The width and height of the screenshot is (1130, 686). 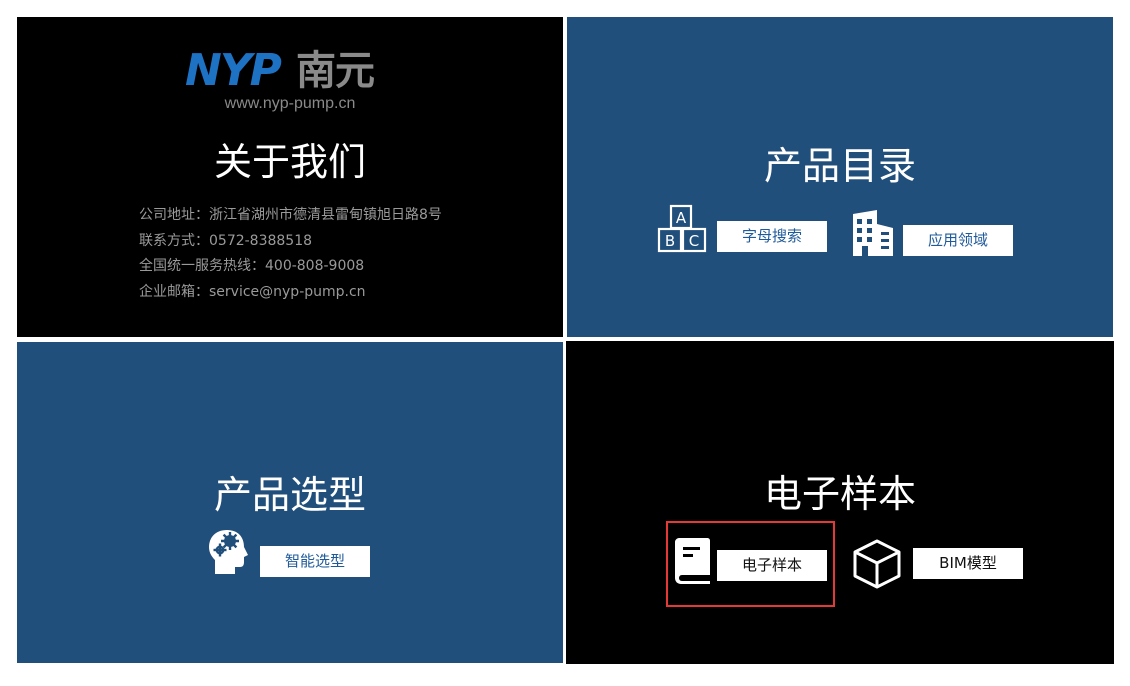 I want to click on nyp-logo: NYP 南元, so click(x=295, y=71).